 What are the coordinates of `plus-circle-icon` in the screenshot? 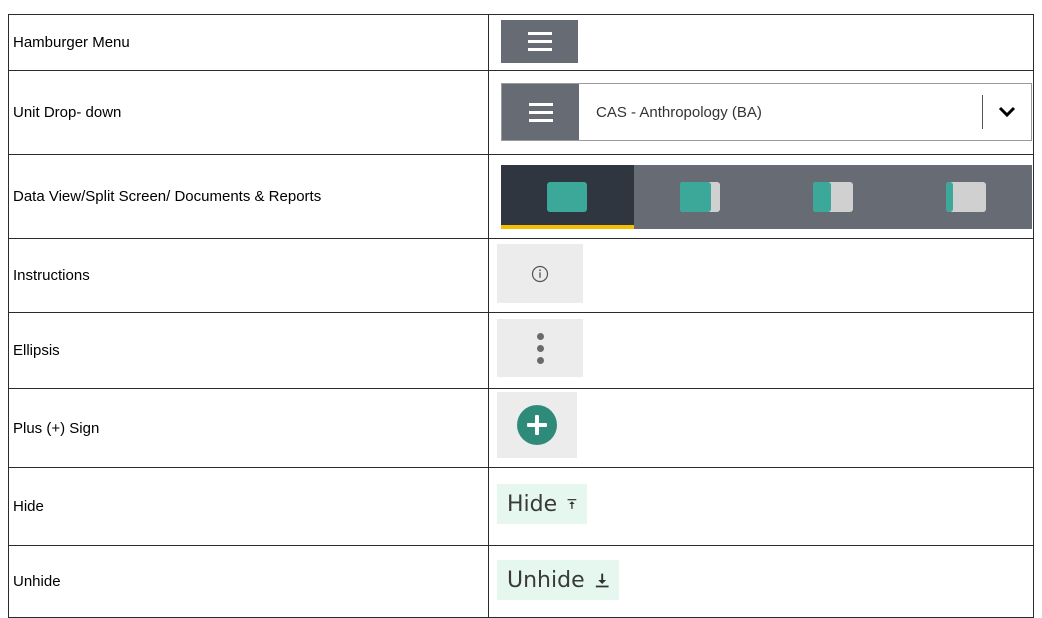 It's located at (537, 425).